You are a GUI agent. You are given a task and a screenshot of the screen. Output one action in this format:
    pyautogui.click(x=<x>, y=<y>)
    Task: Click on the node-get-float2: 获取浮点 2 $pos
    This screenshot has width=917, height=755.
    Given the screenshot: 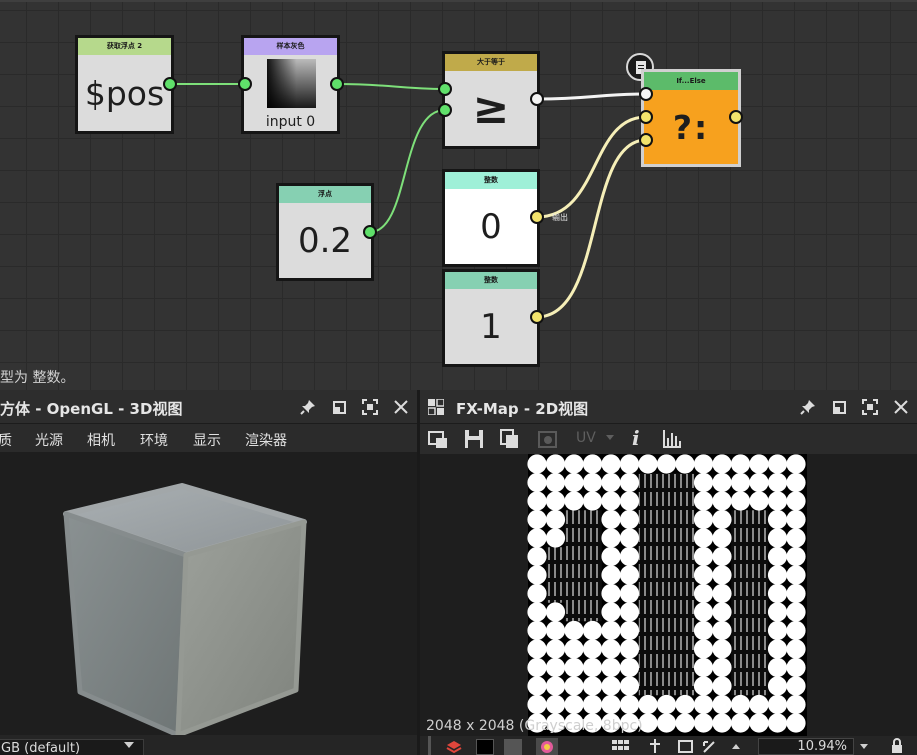 What is the action you would take?
    pyautogui.click(x=124, y=84)
    